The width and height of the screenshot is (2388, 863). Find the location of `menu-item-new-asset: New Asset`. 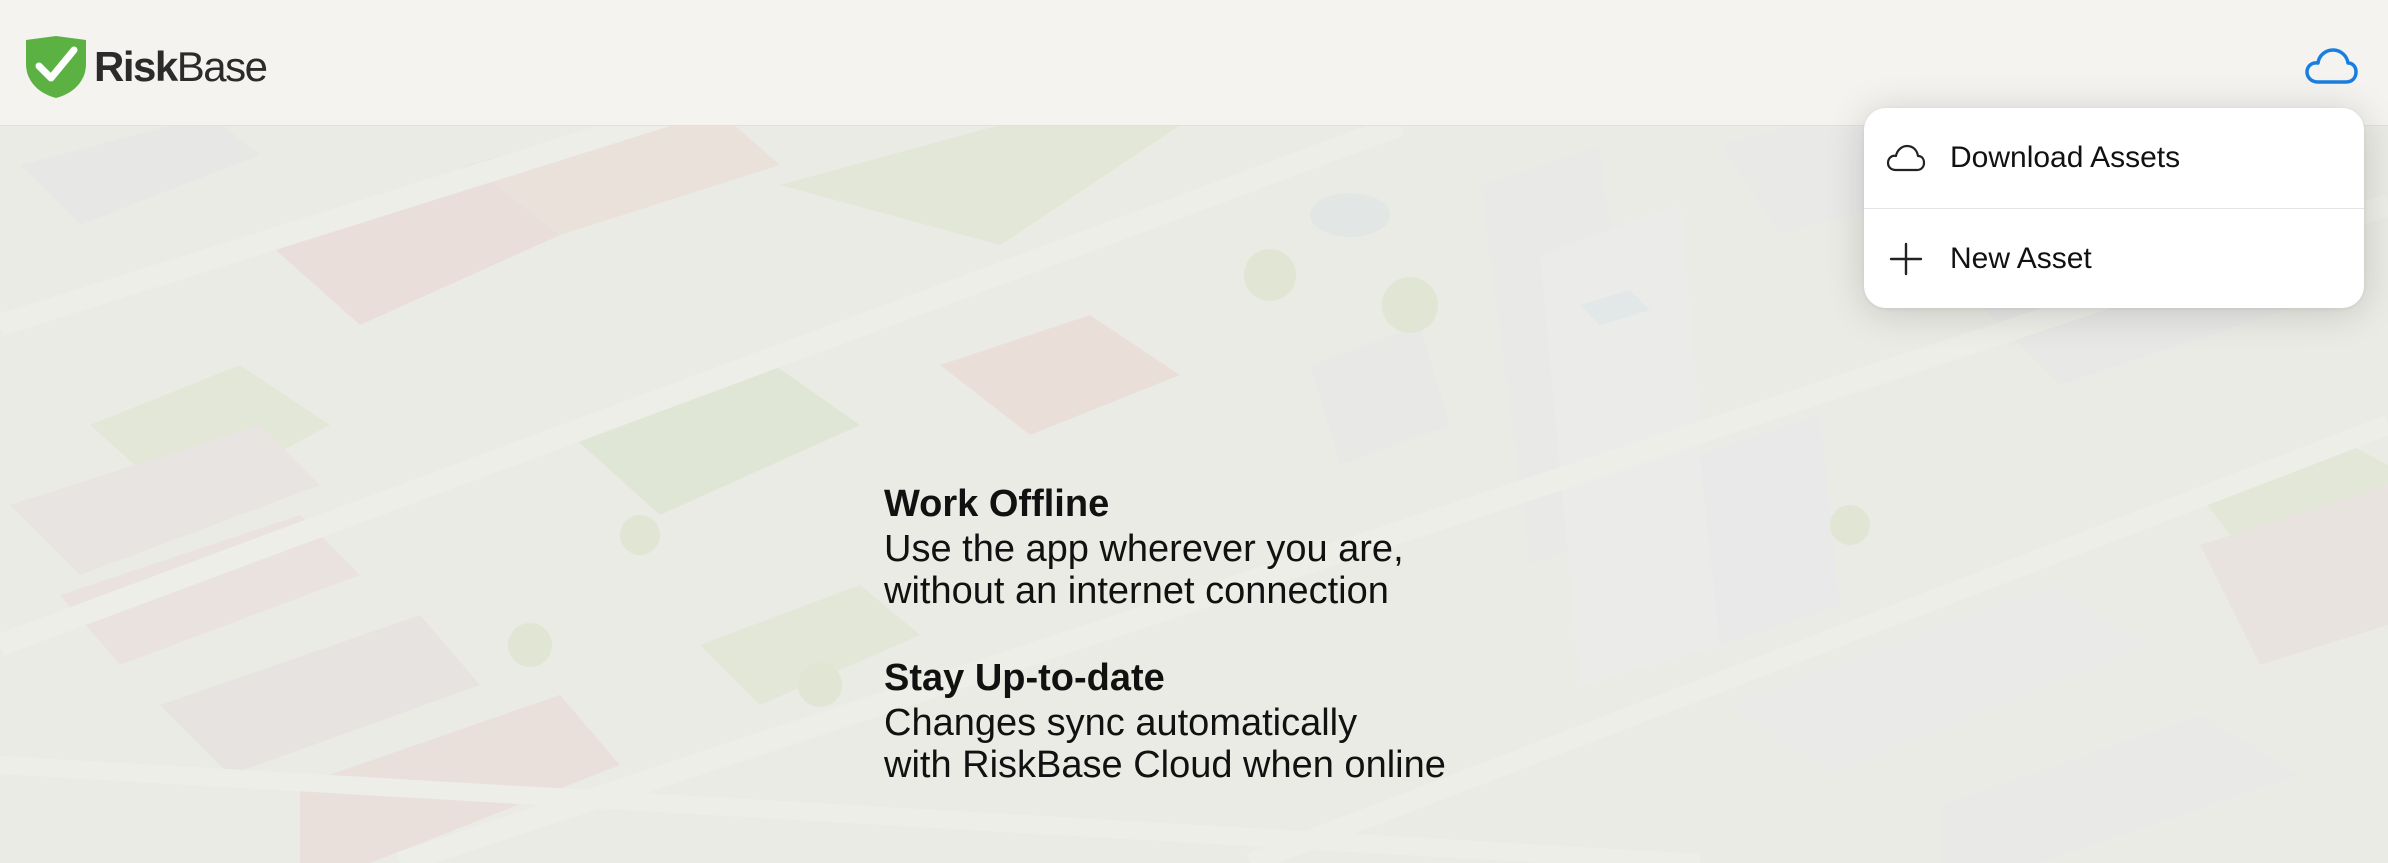

menu-item-new-asset: New Asset is located at coordinates (2114, 258).